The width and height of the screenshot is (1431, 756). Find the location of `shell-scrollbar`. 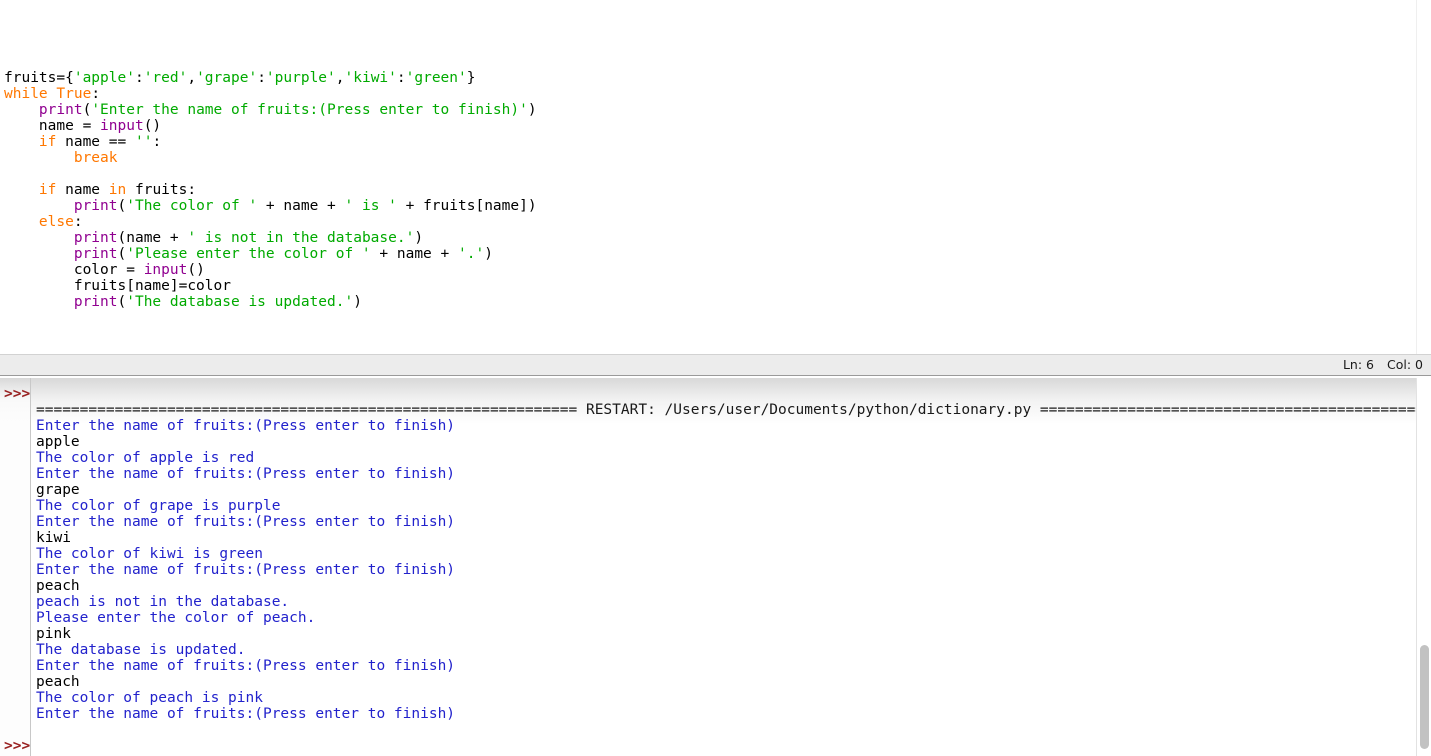

shell-scrollbar is located at coordinates (1423, 567).